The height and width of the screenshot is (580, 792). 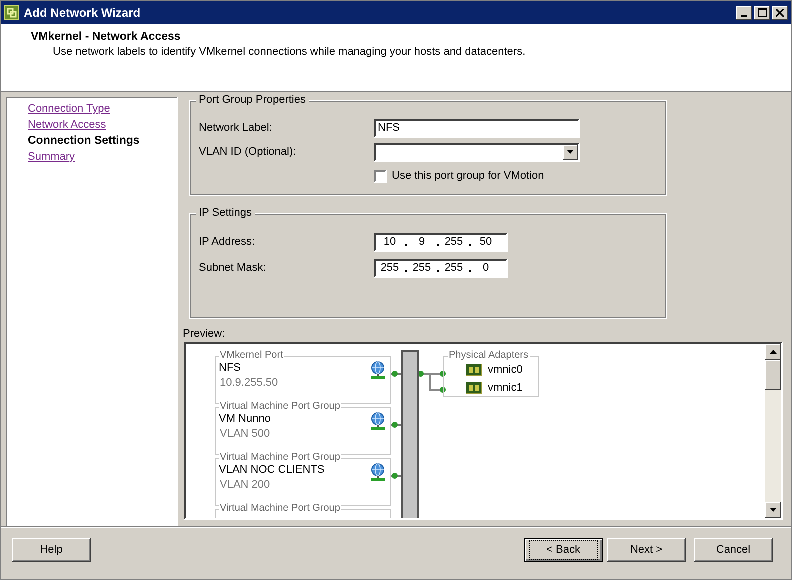 I want to click on scroll-thumb, so click(x=773, y=375).